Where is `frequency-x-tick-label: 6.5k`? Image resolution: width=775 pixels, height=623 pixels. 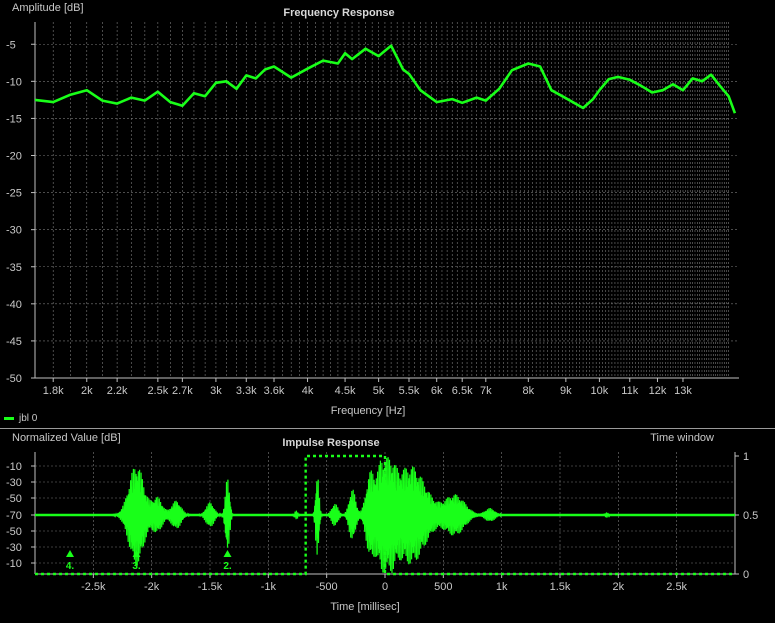
frequency-x-tick-label: 6.5k is located at coordinates (462, 391).